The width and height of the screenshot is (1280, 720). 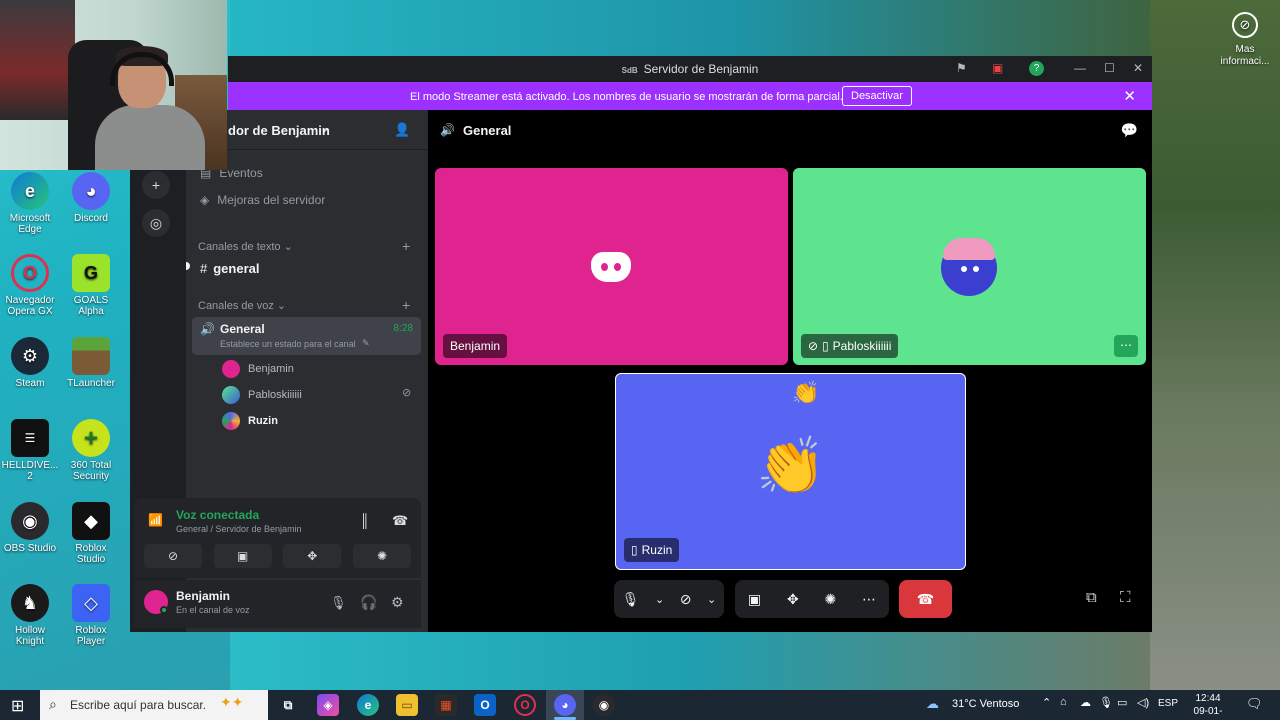 What do you see at coordinates (869, 599) in the screenshot?
I see `ellipsis-icon: ⋯` at bounding box center [869, 599].